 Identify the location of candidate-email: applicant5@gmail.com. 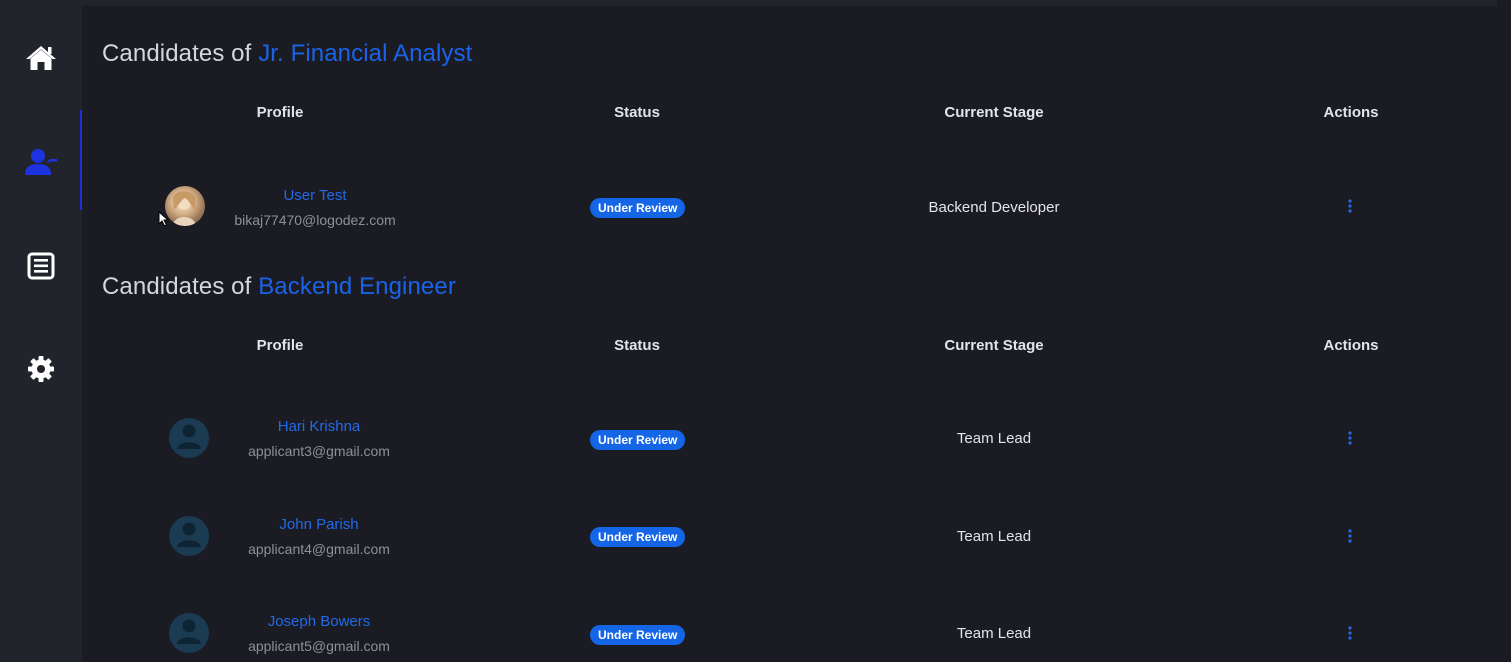
(319, 646).